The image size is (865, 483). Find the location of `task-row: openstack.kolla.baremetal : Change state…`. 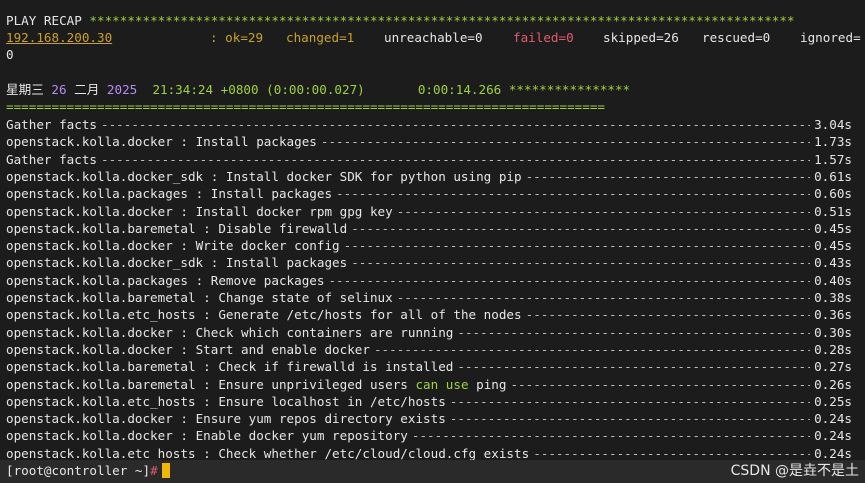

task-row: openstack.kolla.baremetal : Change state… is located at coordinates (429, 297).